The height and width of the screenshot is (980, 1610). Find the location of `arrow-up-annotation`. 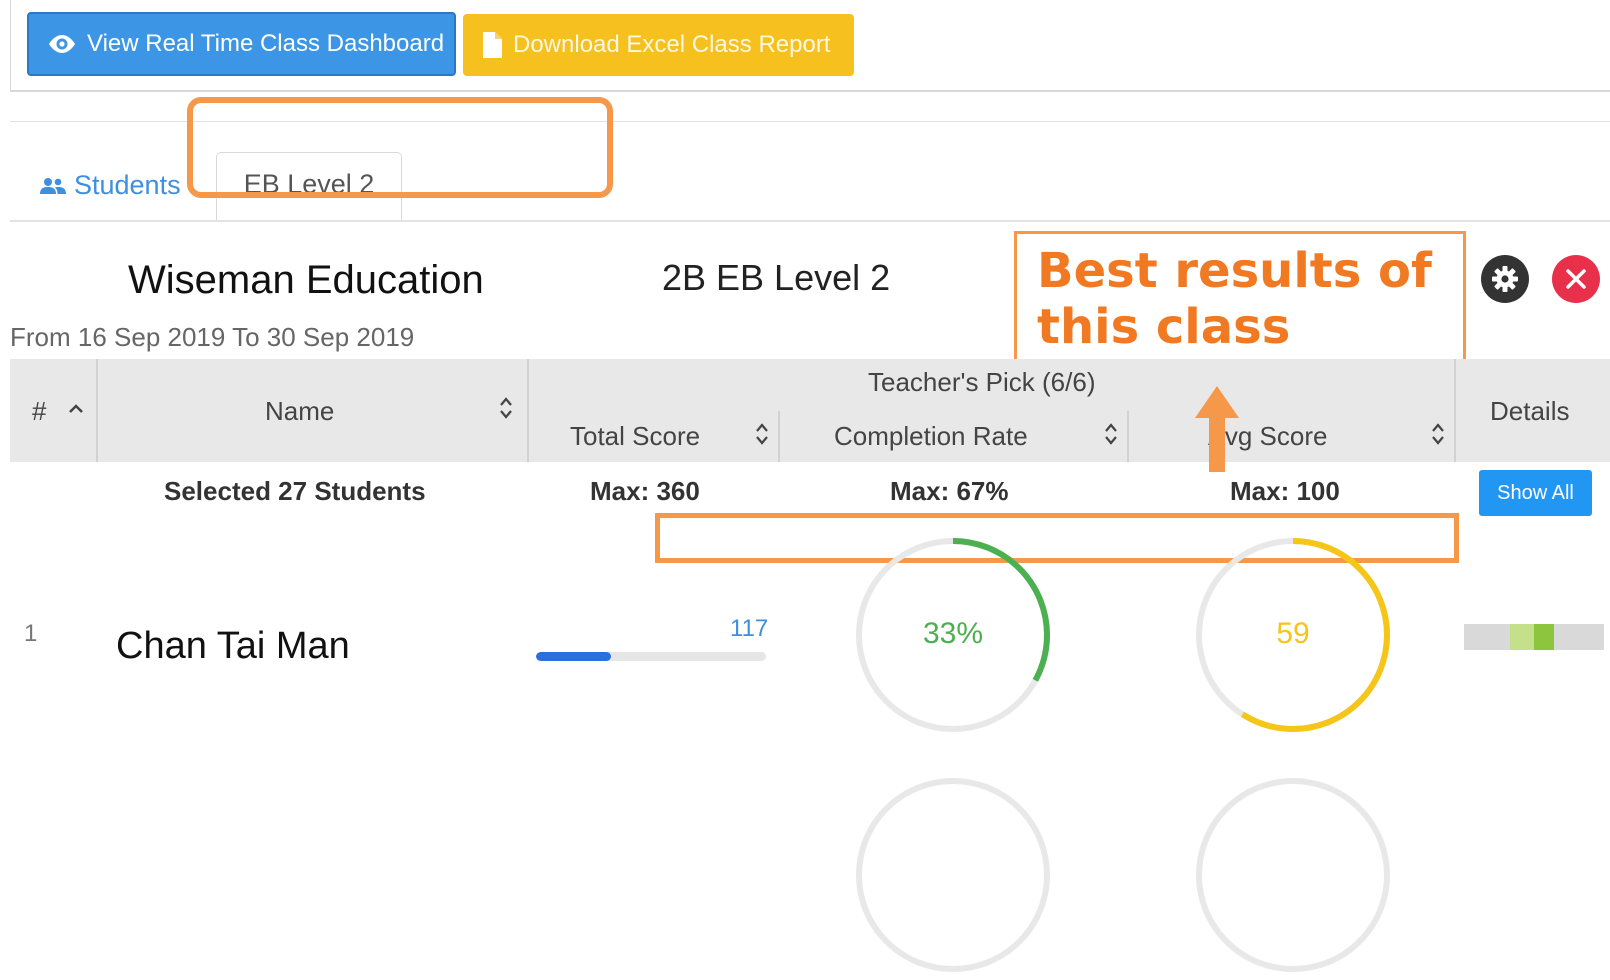

arrow-up-annotation is located at coordinates (1217, 431).